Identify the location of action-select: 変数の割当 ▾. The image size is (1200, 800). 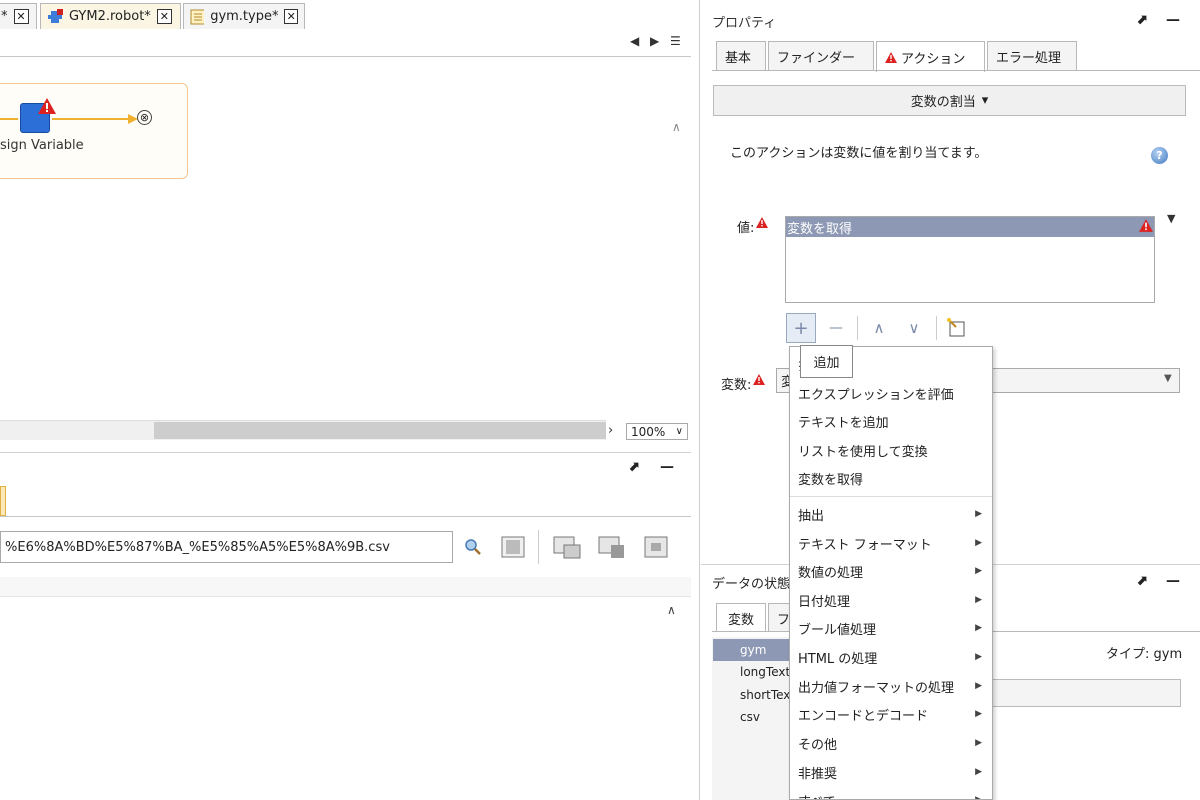
(949, 100).